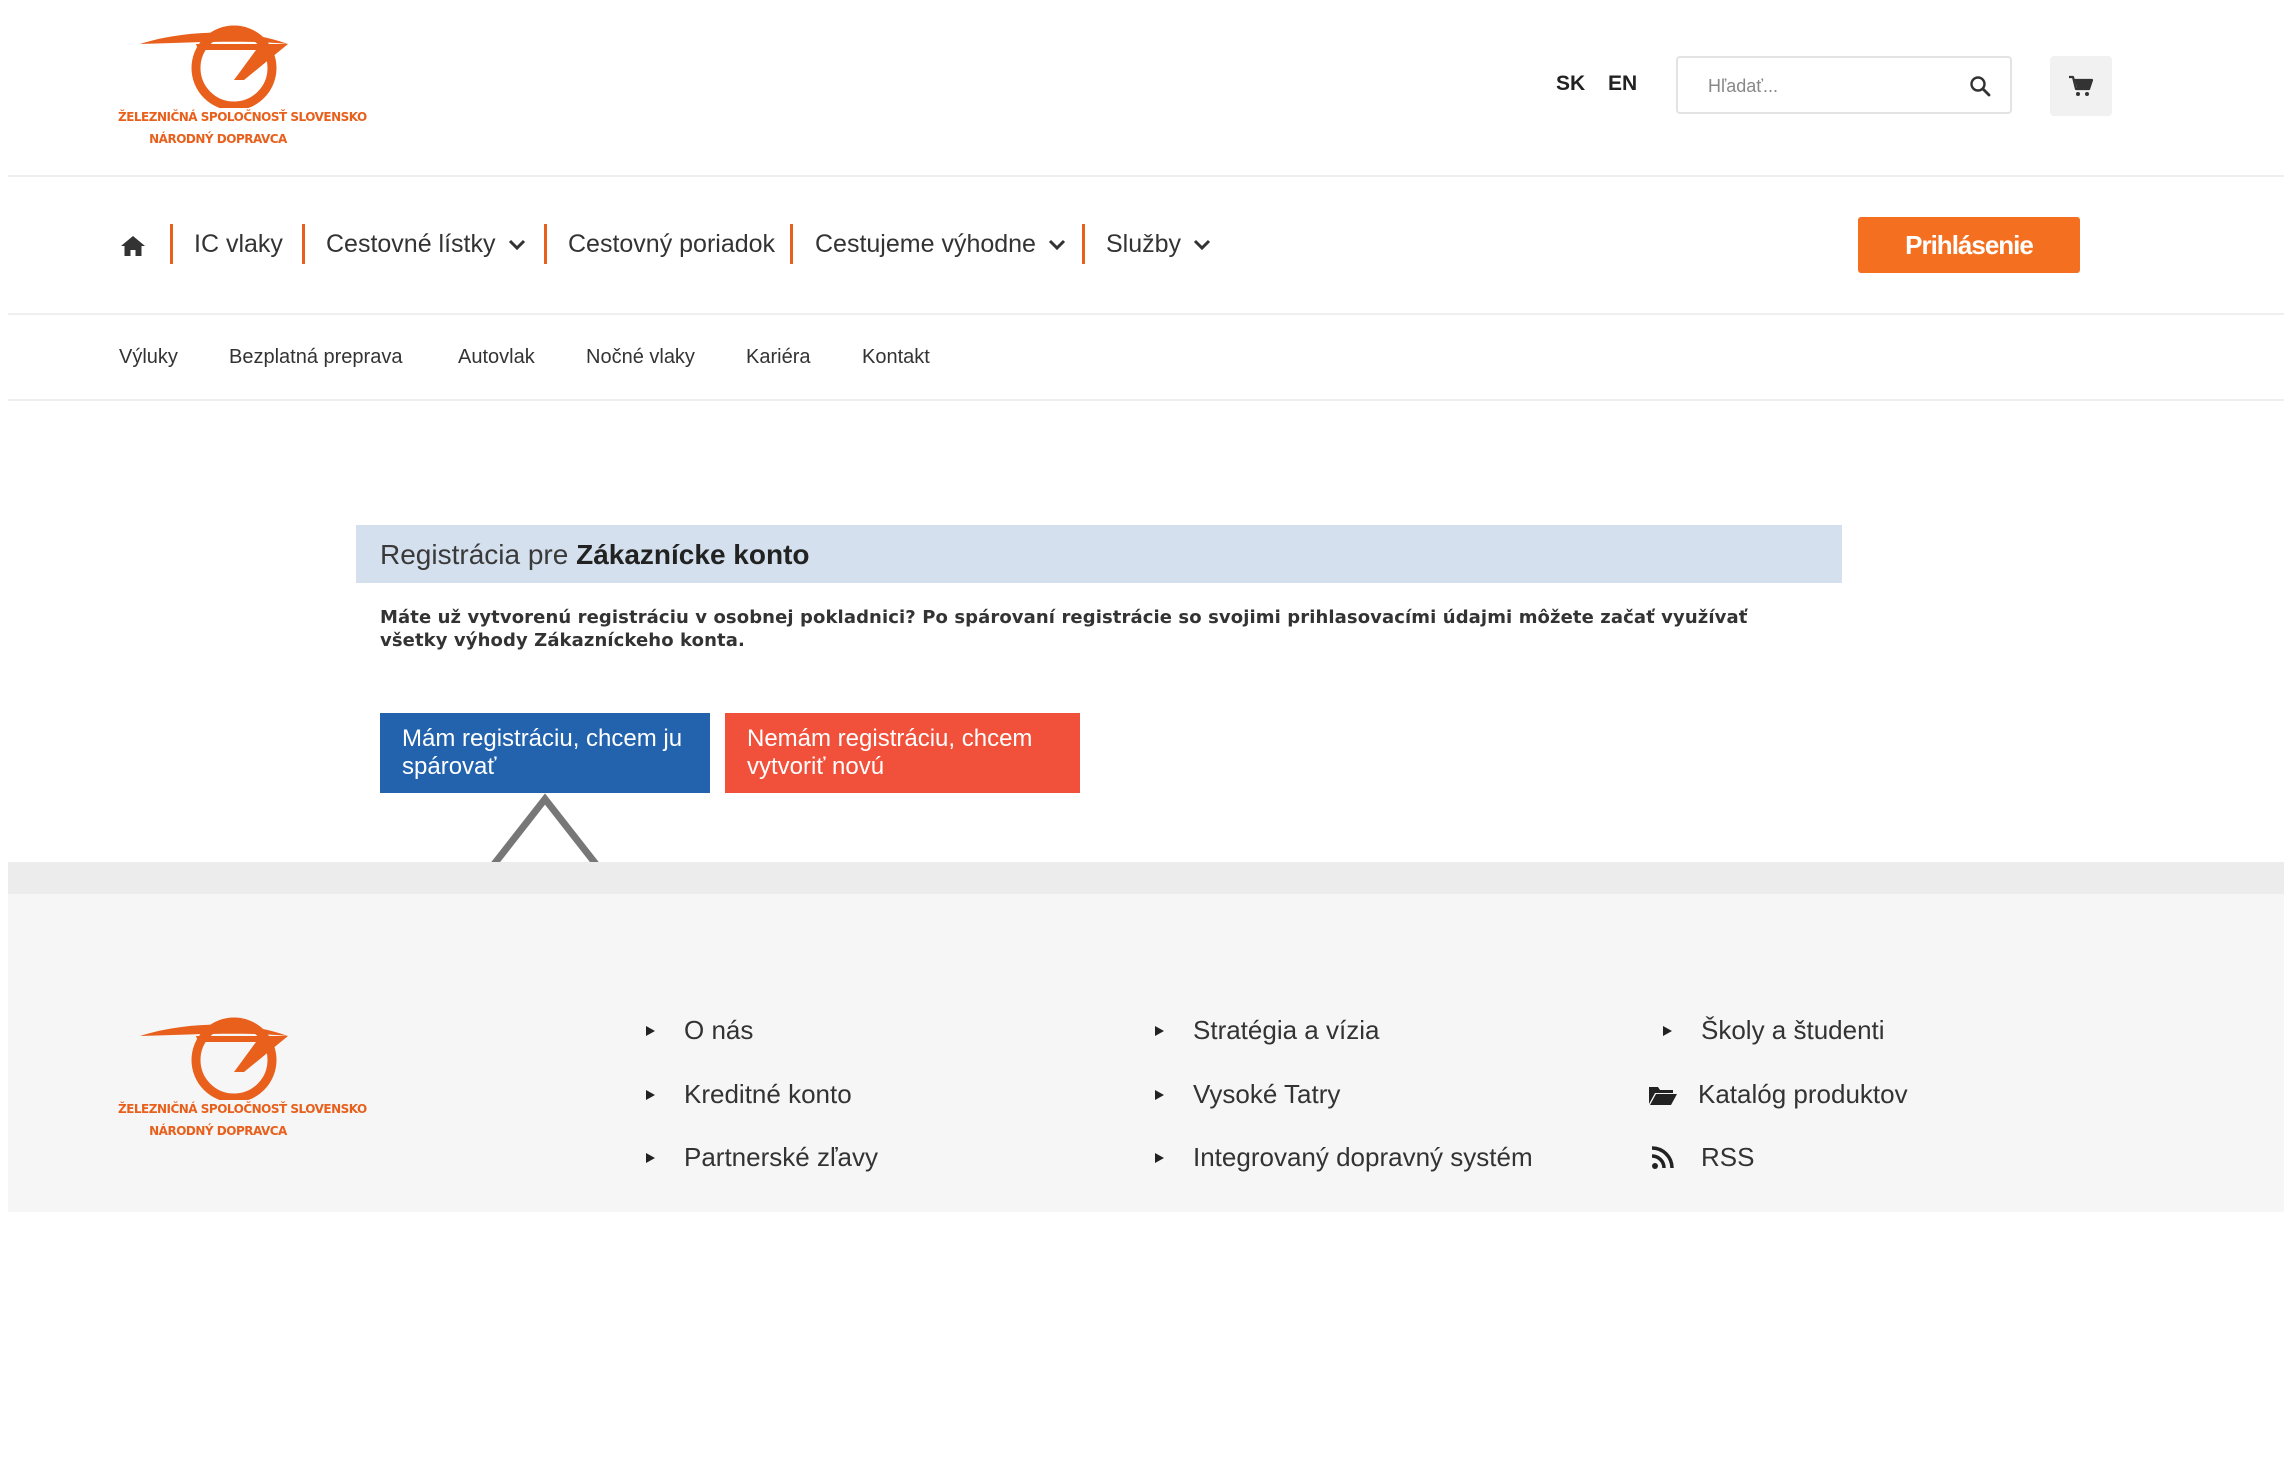  I want to click on footer-link-partnerske-zlavy: Partnerské zľavy, so click(759, 1157).